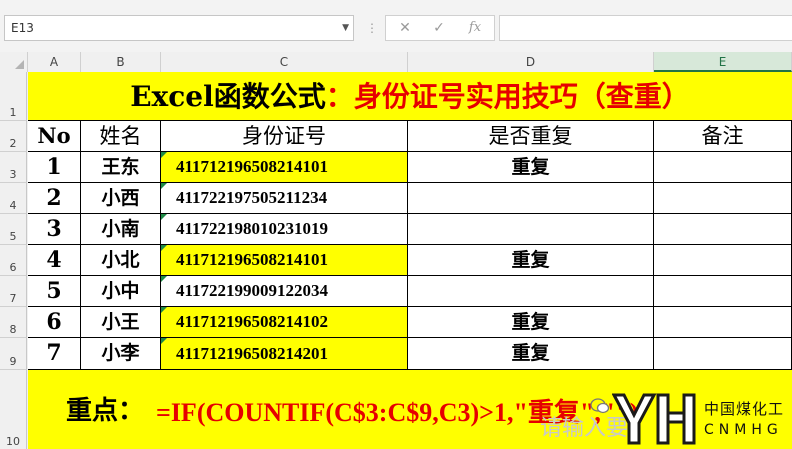 This screenshot has height=449, width=792. I want to click on cell-id: 411722197505211234, so click(284, 198).